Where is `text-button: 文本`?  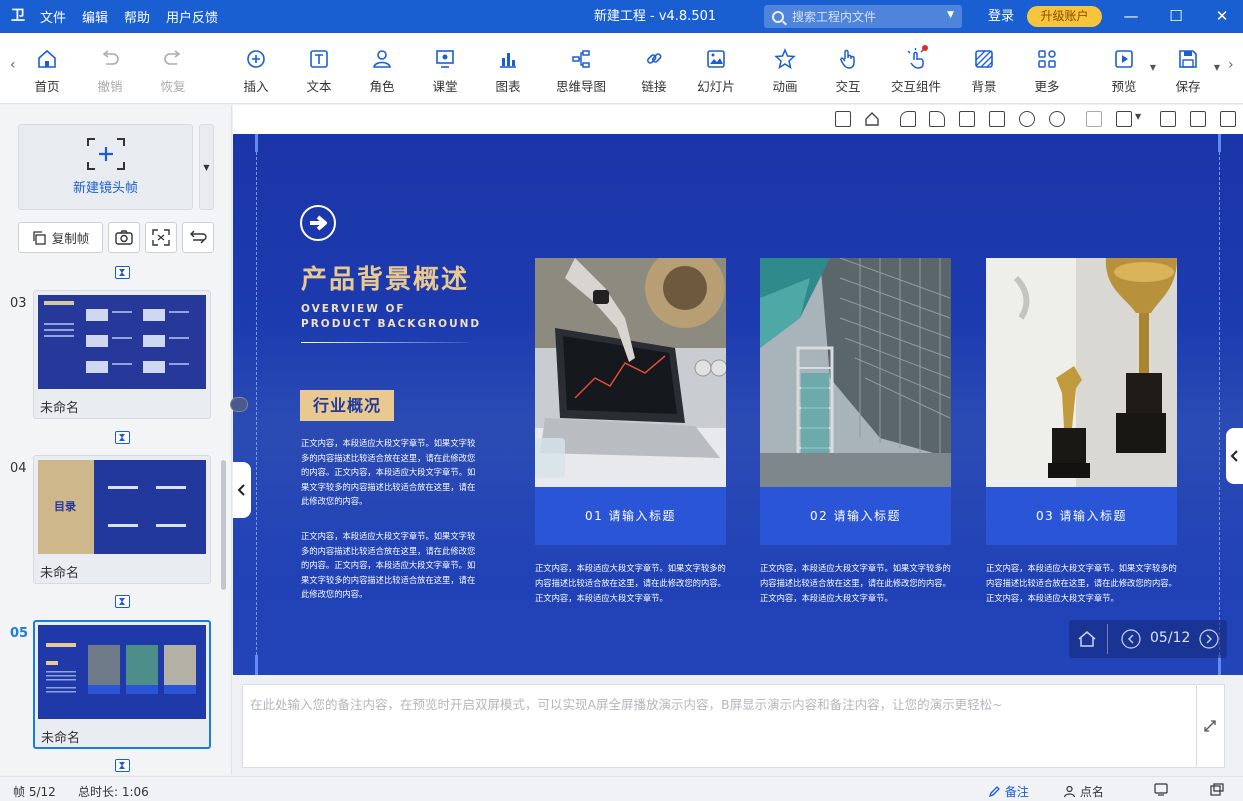 text-button: 文本 is located at coordinates (319, 69).